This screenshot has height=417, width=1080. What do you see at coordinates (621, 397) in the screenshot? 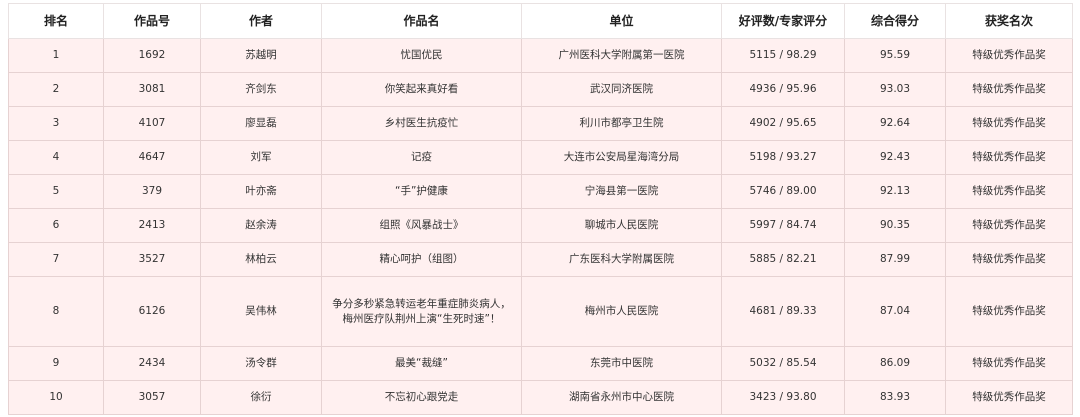
I see `cell-organization: 湖南省永州市中心医院` at bounding box center [621, 397].